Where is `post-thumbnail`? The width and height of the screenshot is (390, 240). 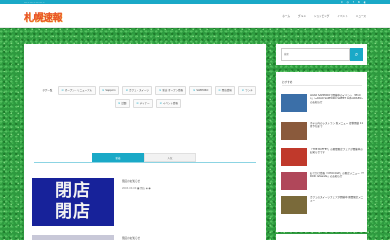 post-thumbnail is located at coordinates (73, 237).